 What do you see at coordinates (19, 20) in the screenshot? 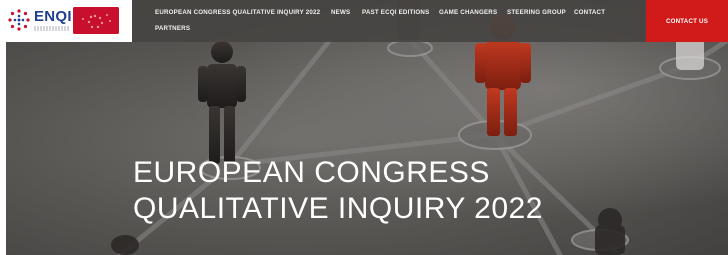
I see `dot-cluster-icon` at bounding box center [19, 20].